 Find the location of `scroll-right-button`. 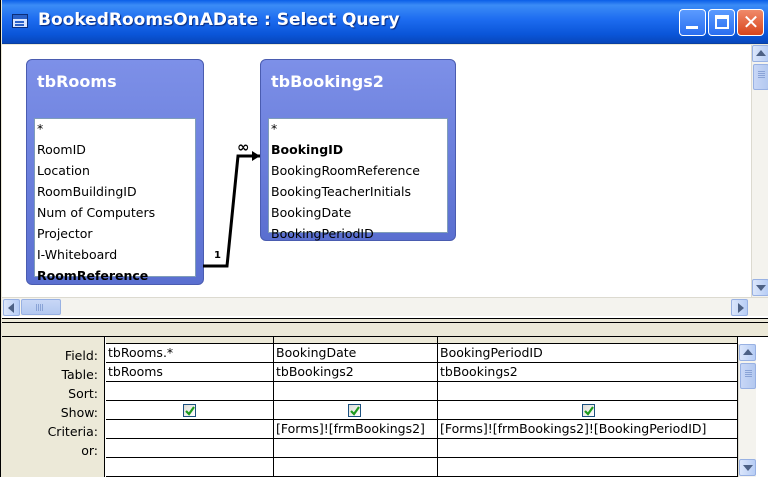

scroll-right-button is located at coordinates (739, 307).